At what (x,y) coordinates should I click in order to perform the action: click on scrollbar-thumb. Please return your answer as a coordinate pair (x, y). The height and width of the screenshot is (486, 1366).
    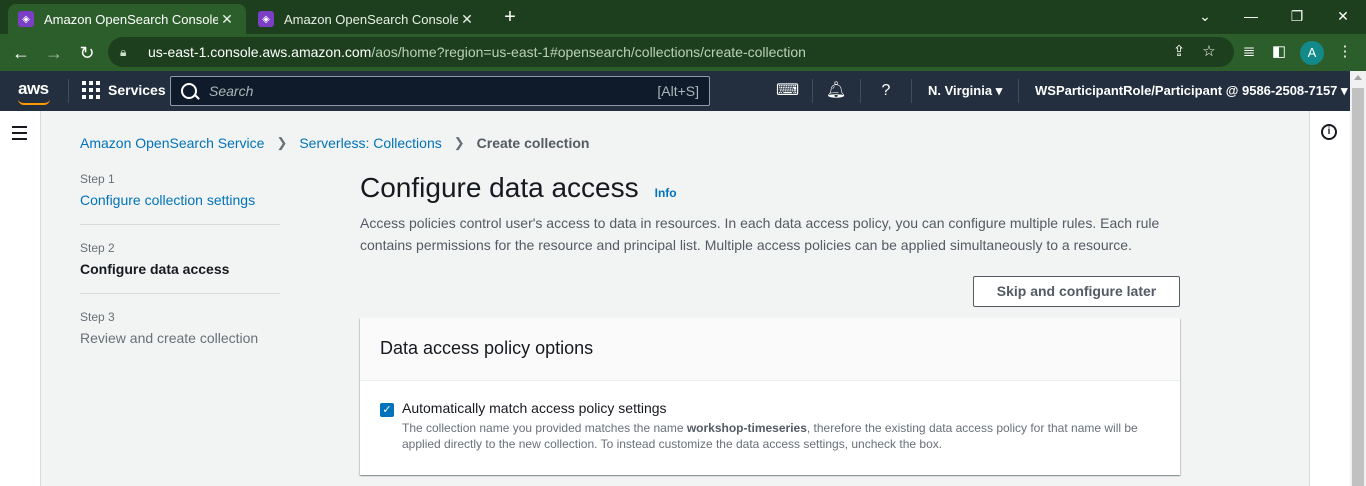
    Looking at the image, I should click on (1358, 287).